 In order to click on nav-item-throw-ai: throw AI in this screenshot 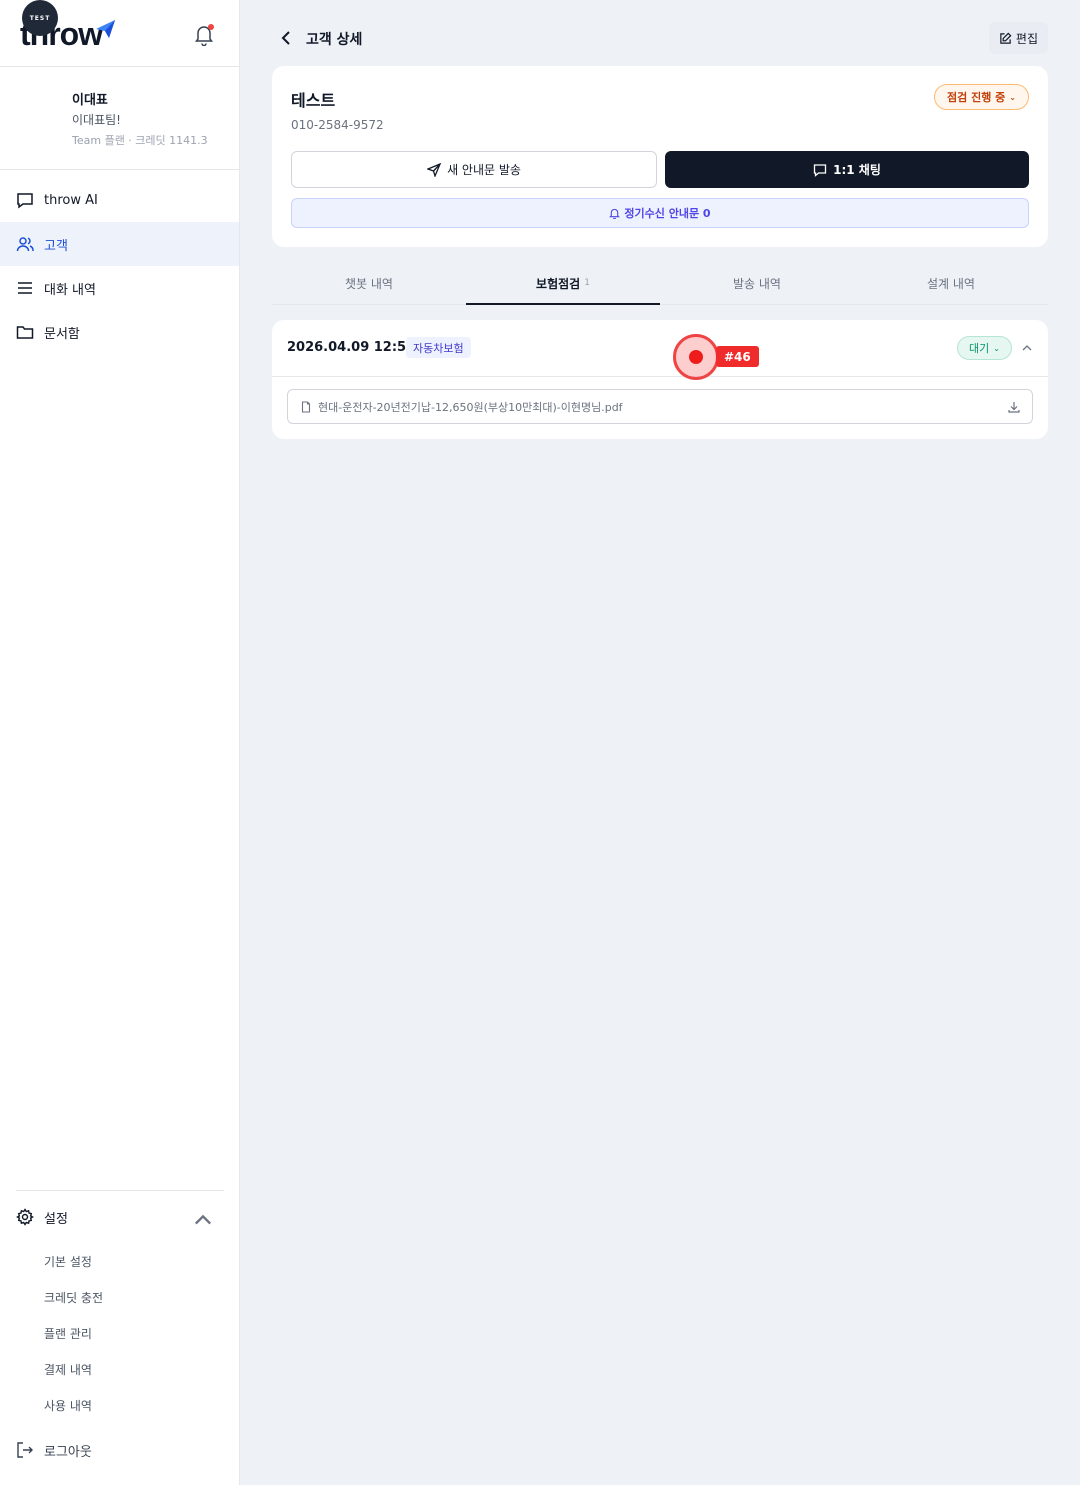, I will do `click(119, 200)`.